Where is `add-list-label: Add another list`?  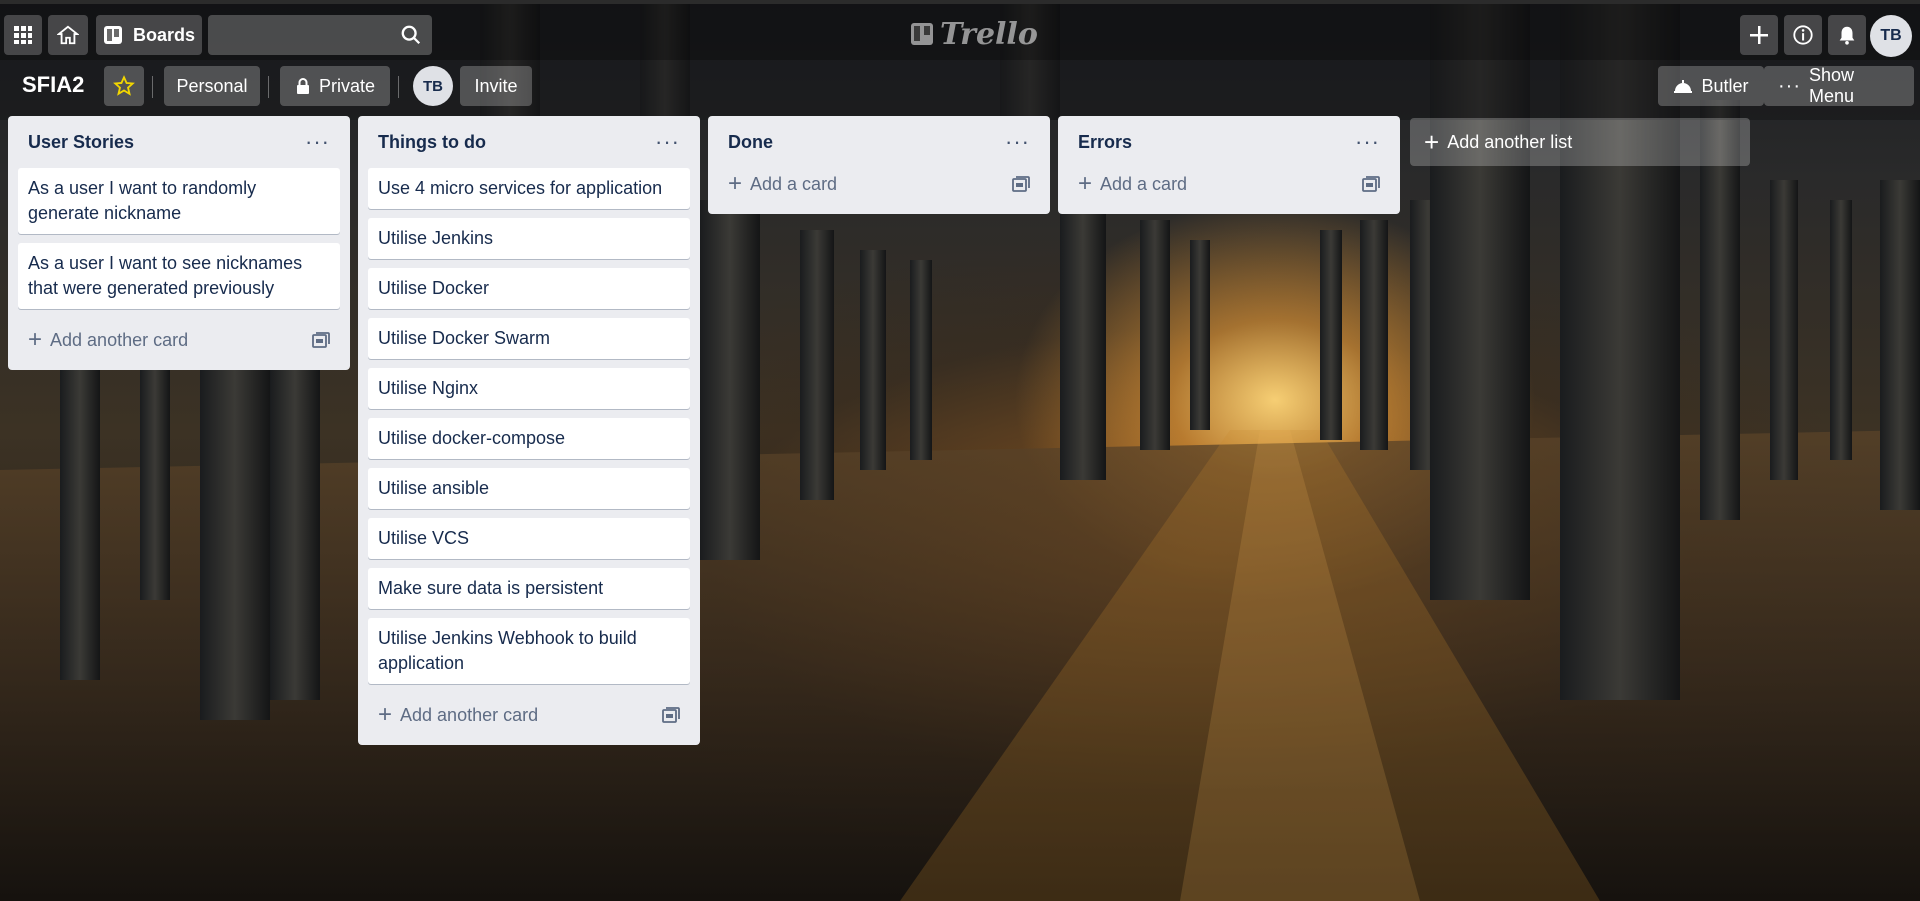
add-list-label: Add another list is located at coordinates (1510, 141).